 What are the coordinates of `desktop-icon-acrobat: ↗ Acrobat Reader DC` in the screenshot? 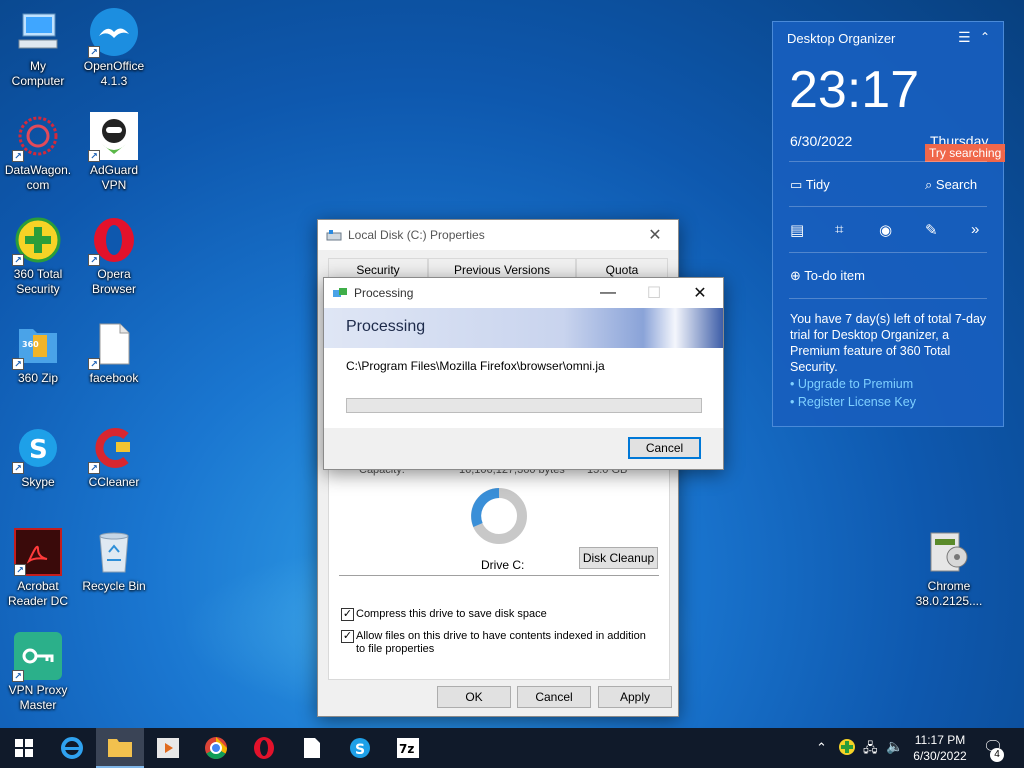 It's located at (38, 568).